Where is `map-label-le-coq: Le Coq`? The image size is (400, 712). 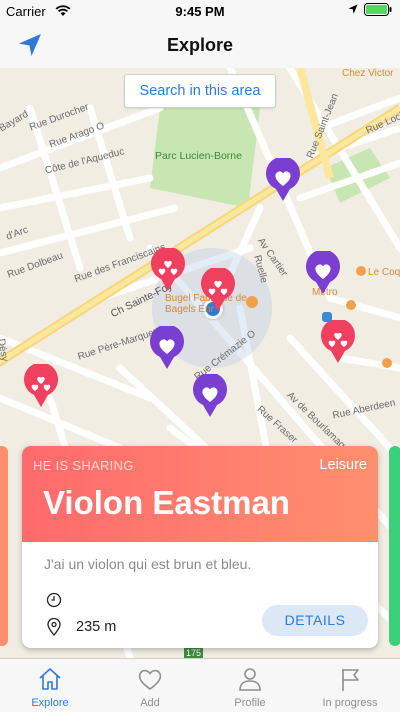 map-label-le-coq: Le Coq is located at coordinates (384, 272).